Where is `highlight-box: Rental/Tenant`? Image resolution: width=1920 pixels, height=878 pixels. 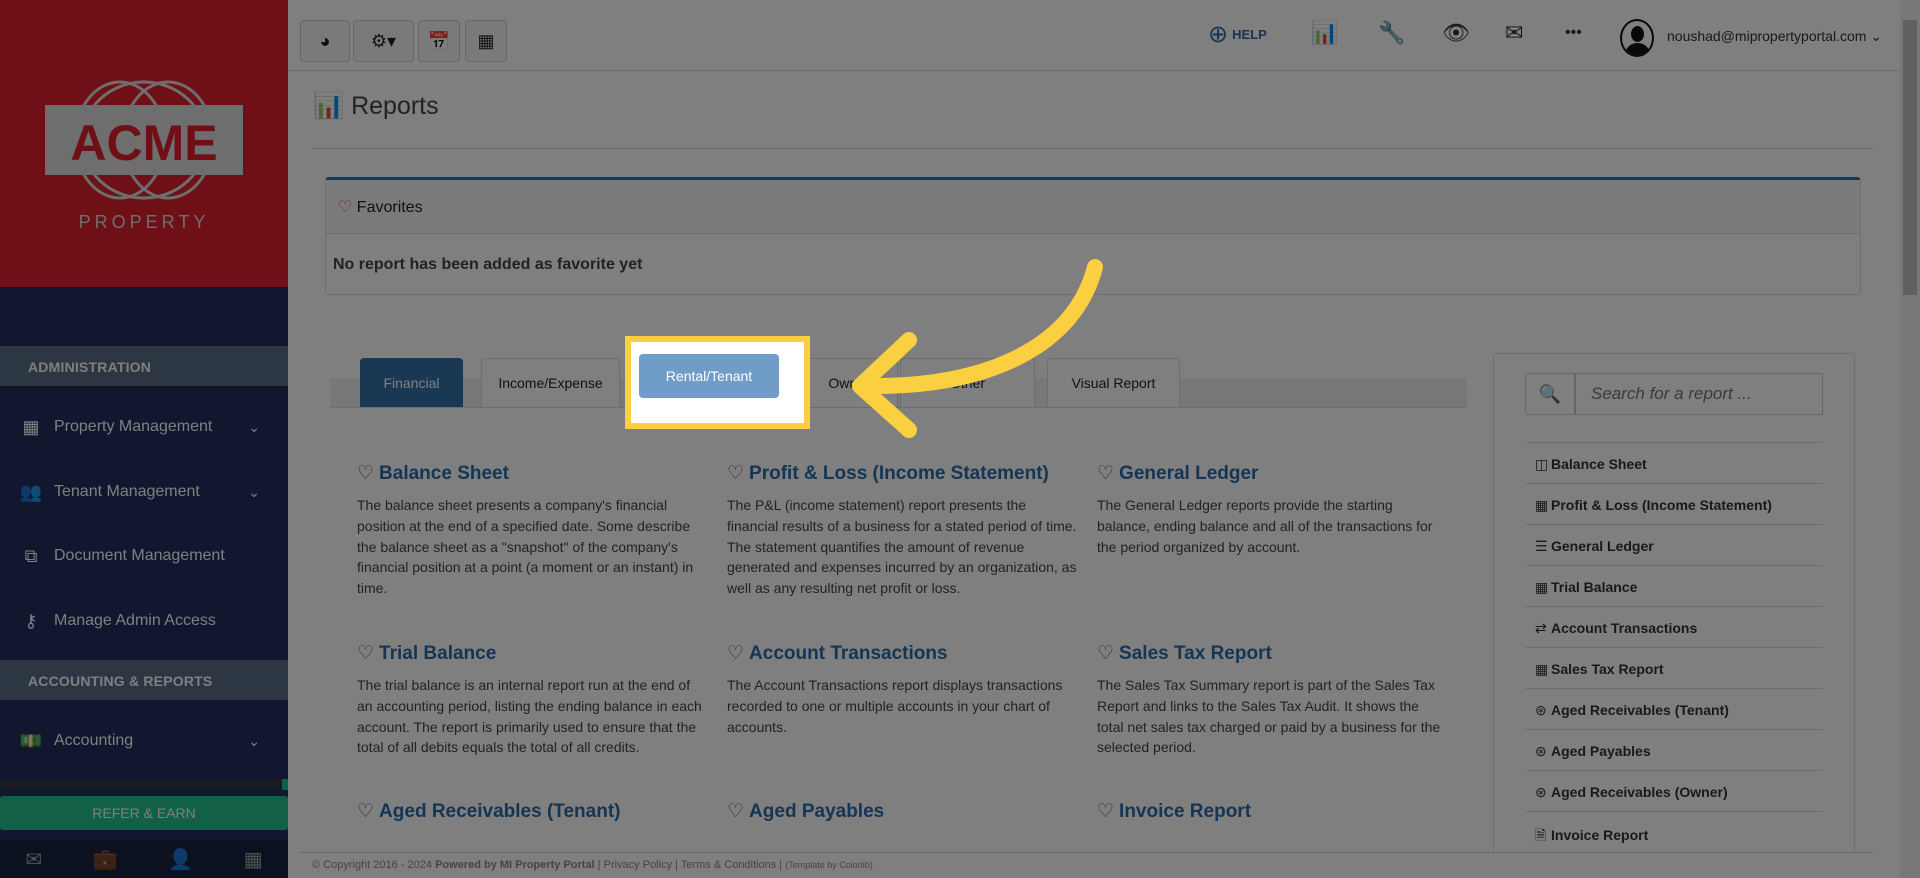 highlight-box: Rental/Tenant is located at coordinates (717, 382).